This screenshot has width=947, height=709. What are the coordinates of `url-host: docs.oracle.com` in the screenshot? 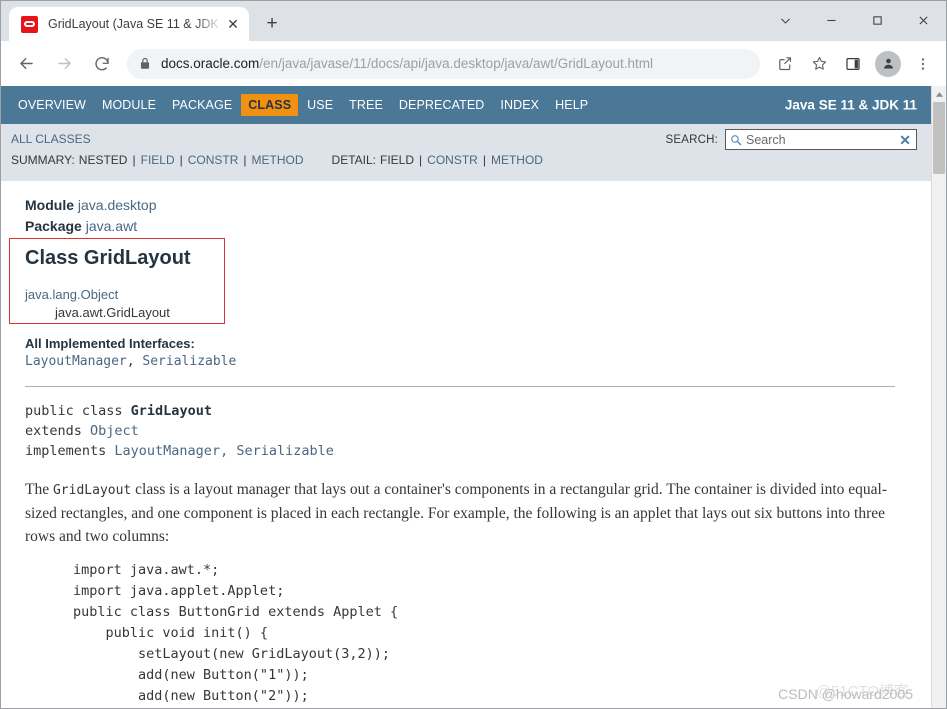 It's located at (210, 63).